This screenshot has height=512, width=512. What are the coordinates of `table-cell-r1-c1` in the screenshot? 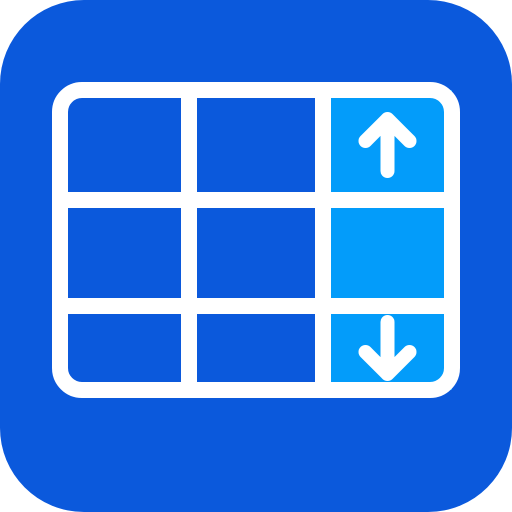 It's located at (256, 253).